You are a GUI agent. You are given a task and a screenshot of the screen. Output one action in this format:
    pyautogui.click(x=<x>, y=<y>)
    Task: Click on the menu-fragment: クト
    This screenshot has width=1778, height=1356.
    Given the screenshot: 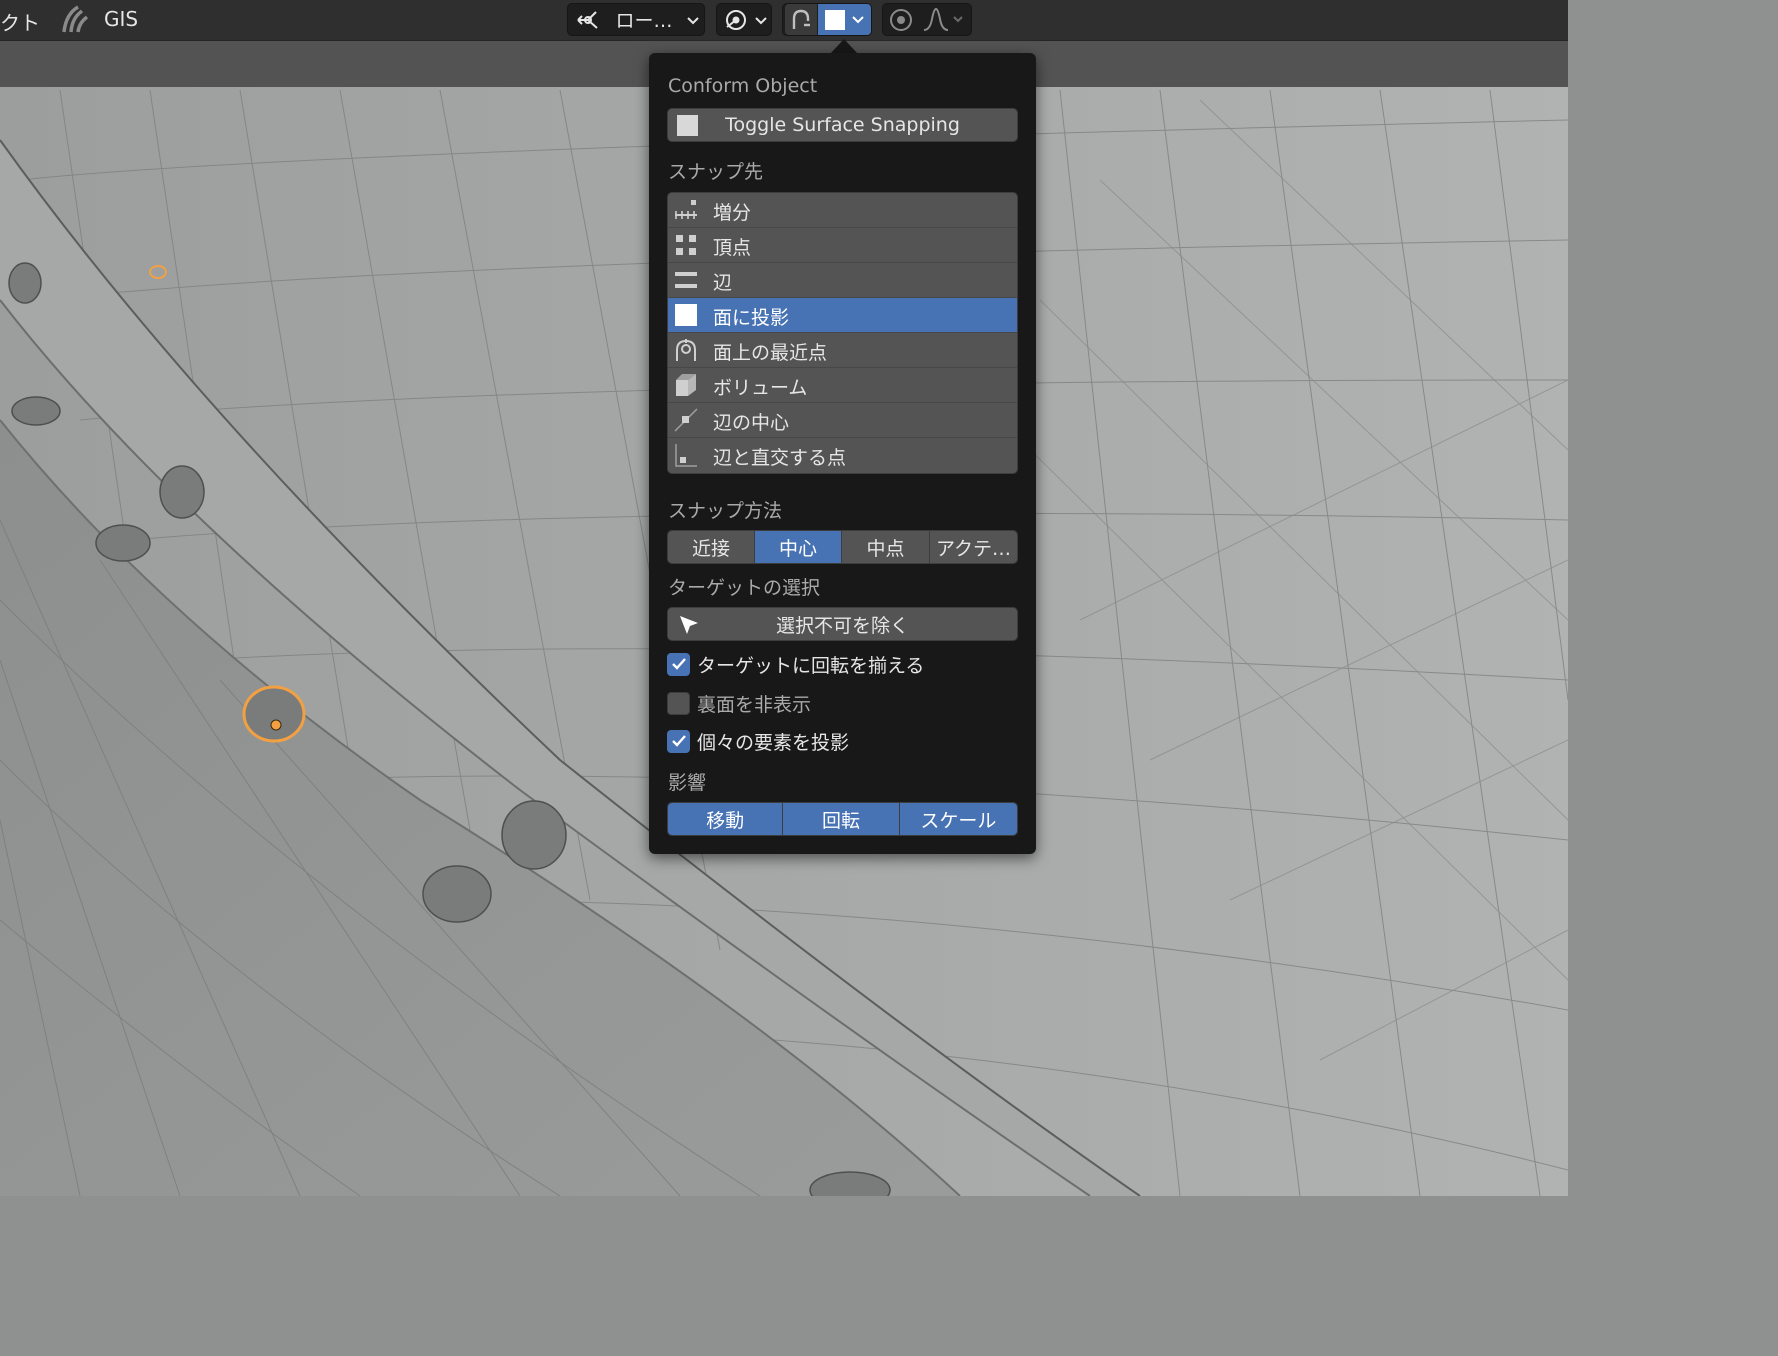 What is the action you would take?
    pyautogui.click(x=20, y=21)
    